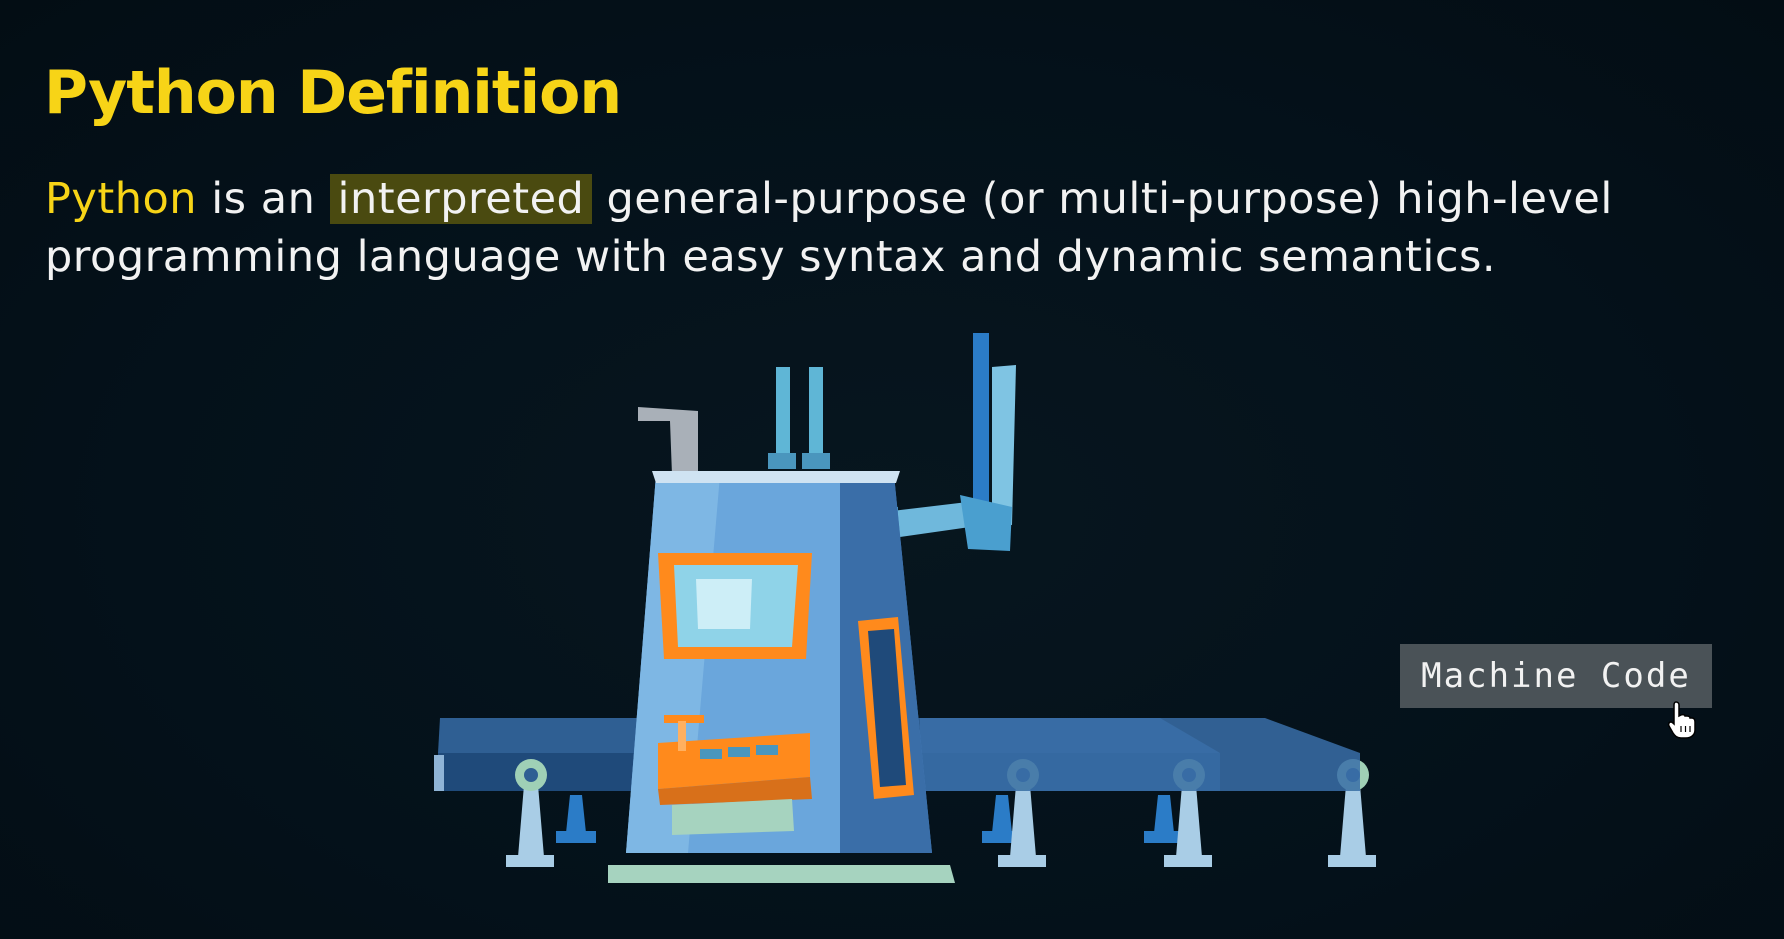  Describe the element at coordinates (461, 199) in the screenshot. I see `interpreted-highlight: interpreted` at that location.